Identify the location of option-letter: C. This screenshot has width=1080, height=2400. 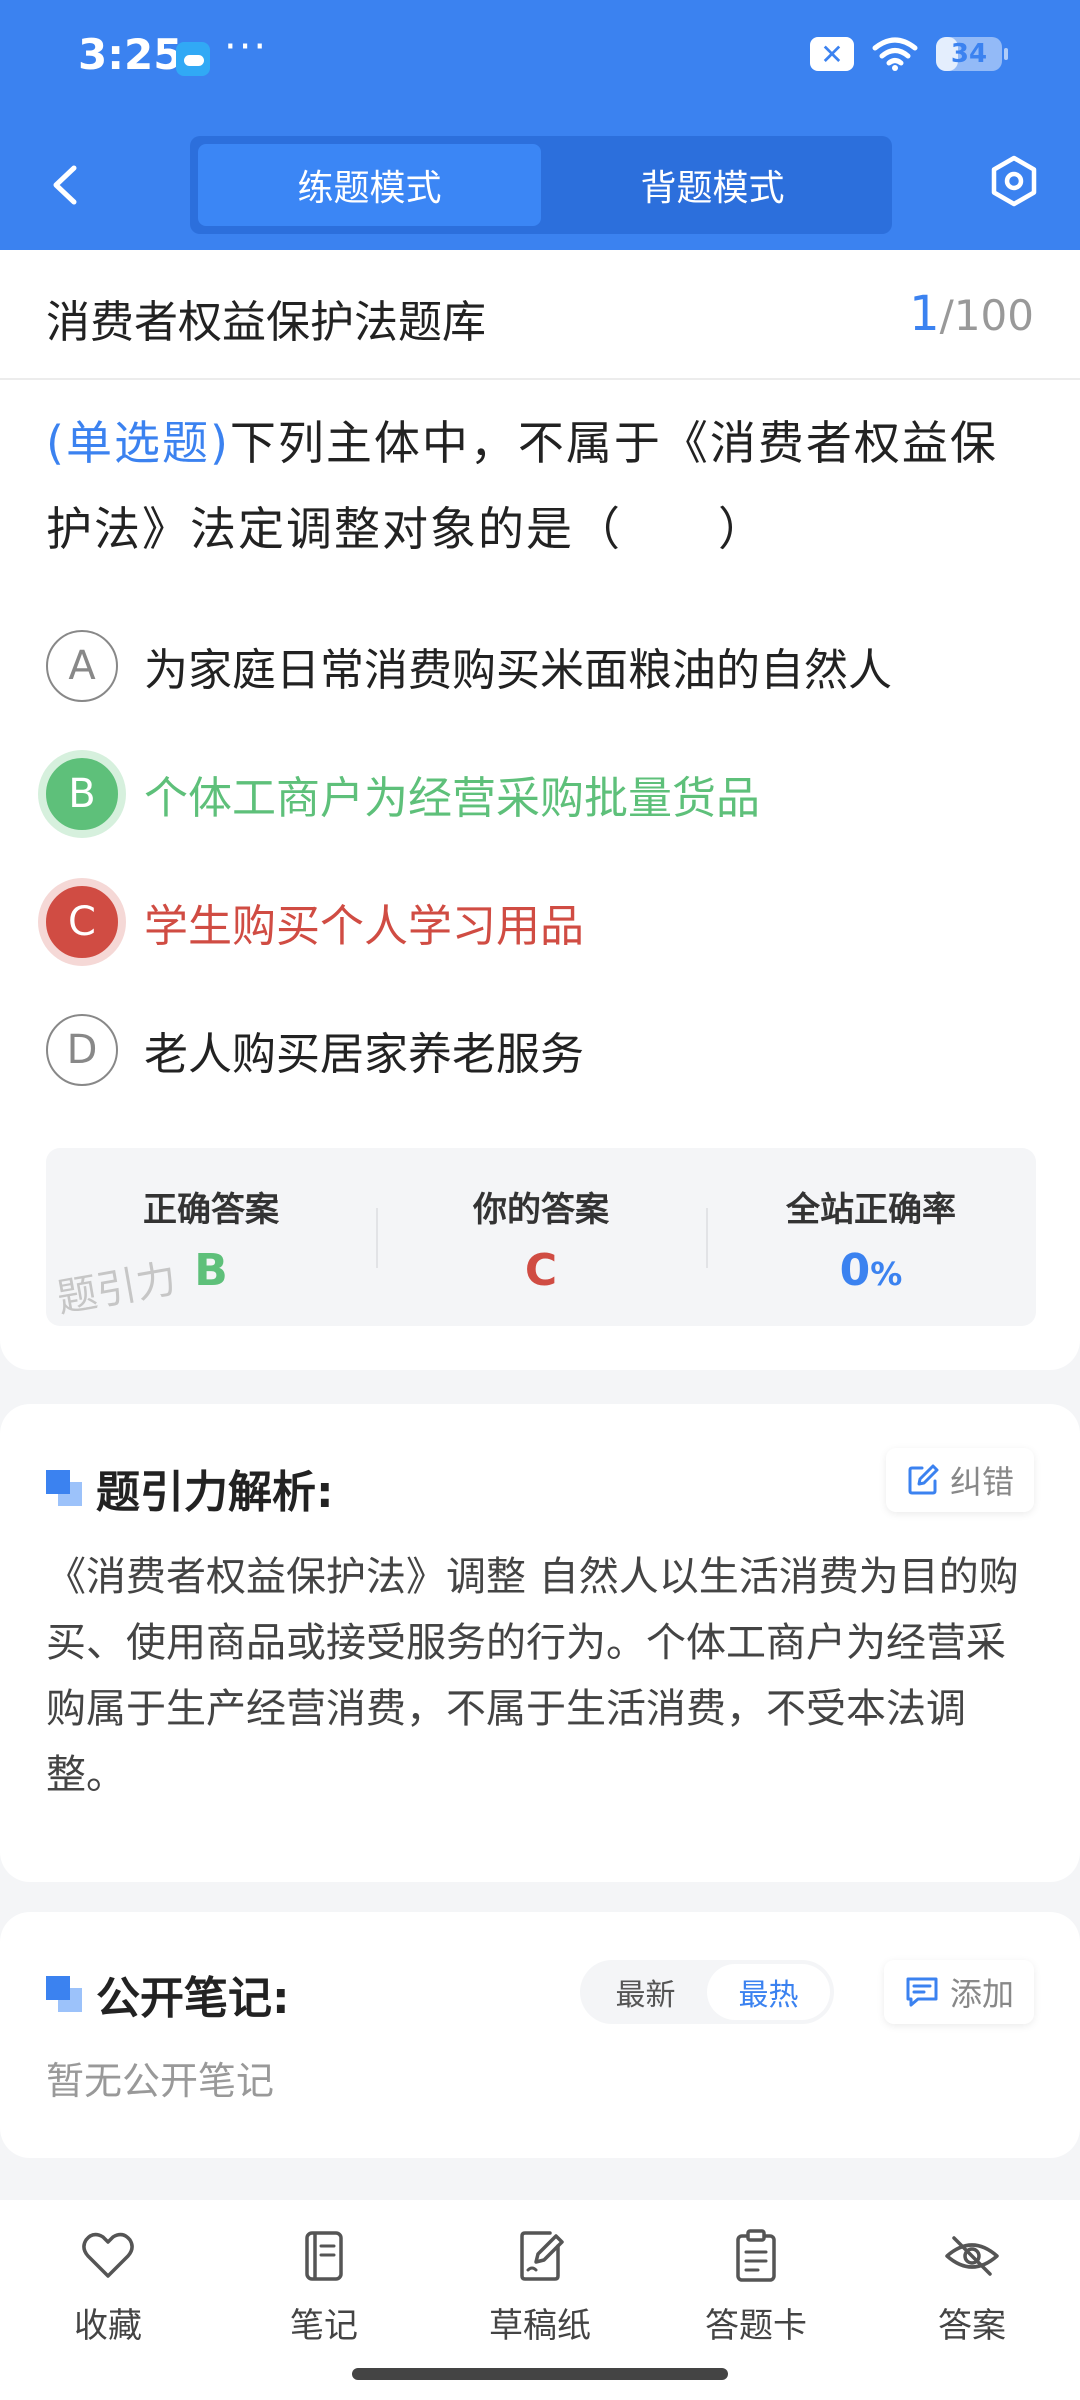
(82, 922).